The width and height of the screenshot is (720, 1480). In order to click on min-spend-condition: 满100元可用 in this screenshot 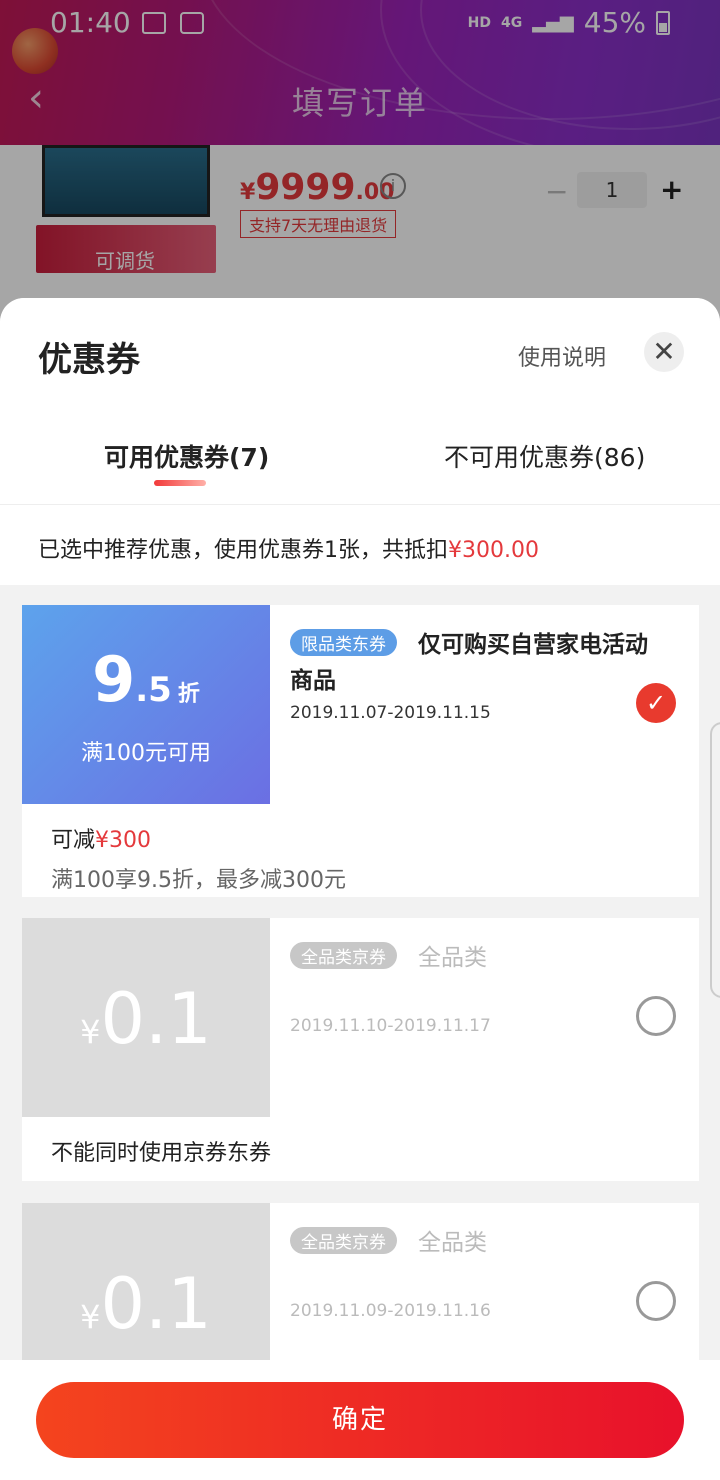, I will do `click(146, 753)`.